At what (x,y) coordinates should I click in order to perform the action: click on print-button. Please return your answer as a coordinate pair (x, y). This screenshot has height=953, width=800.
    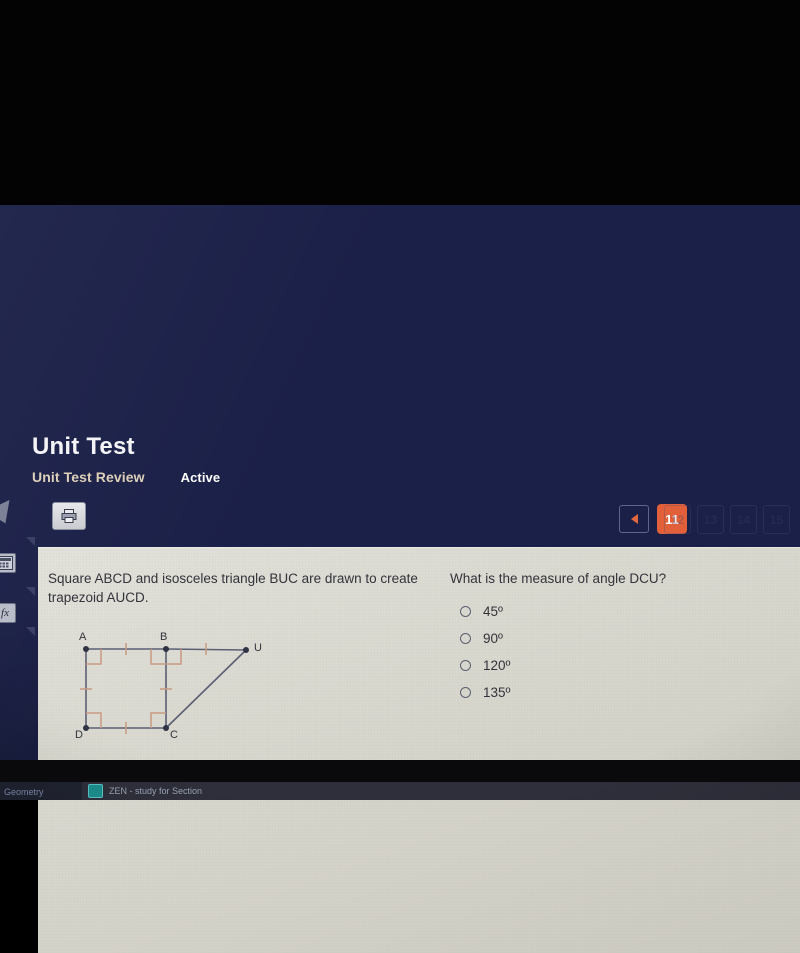
    Looking at the image, I should click on (69, 516).